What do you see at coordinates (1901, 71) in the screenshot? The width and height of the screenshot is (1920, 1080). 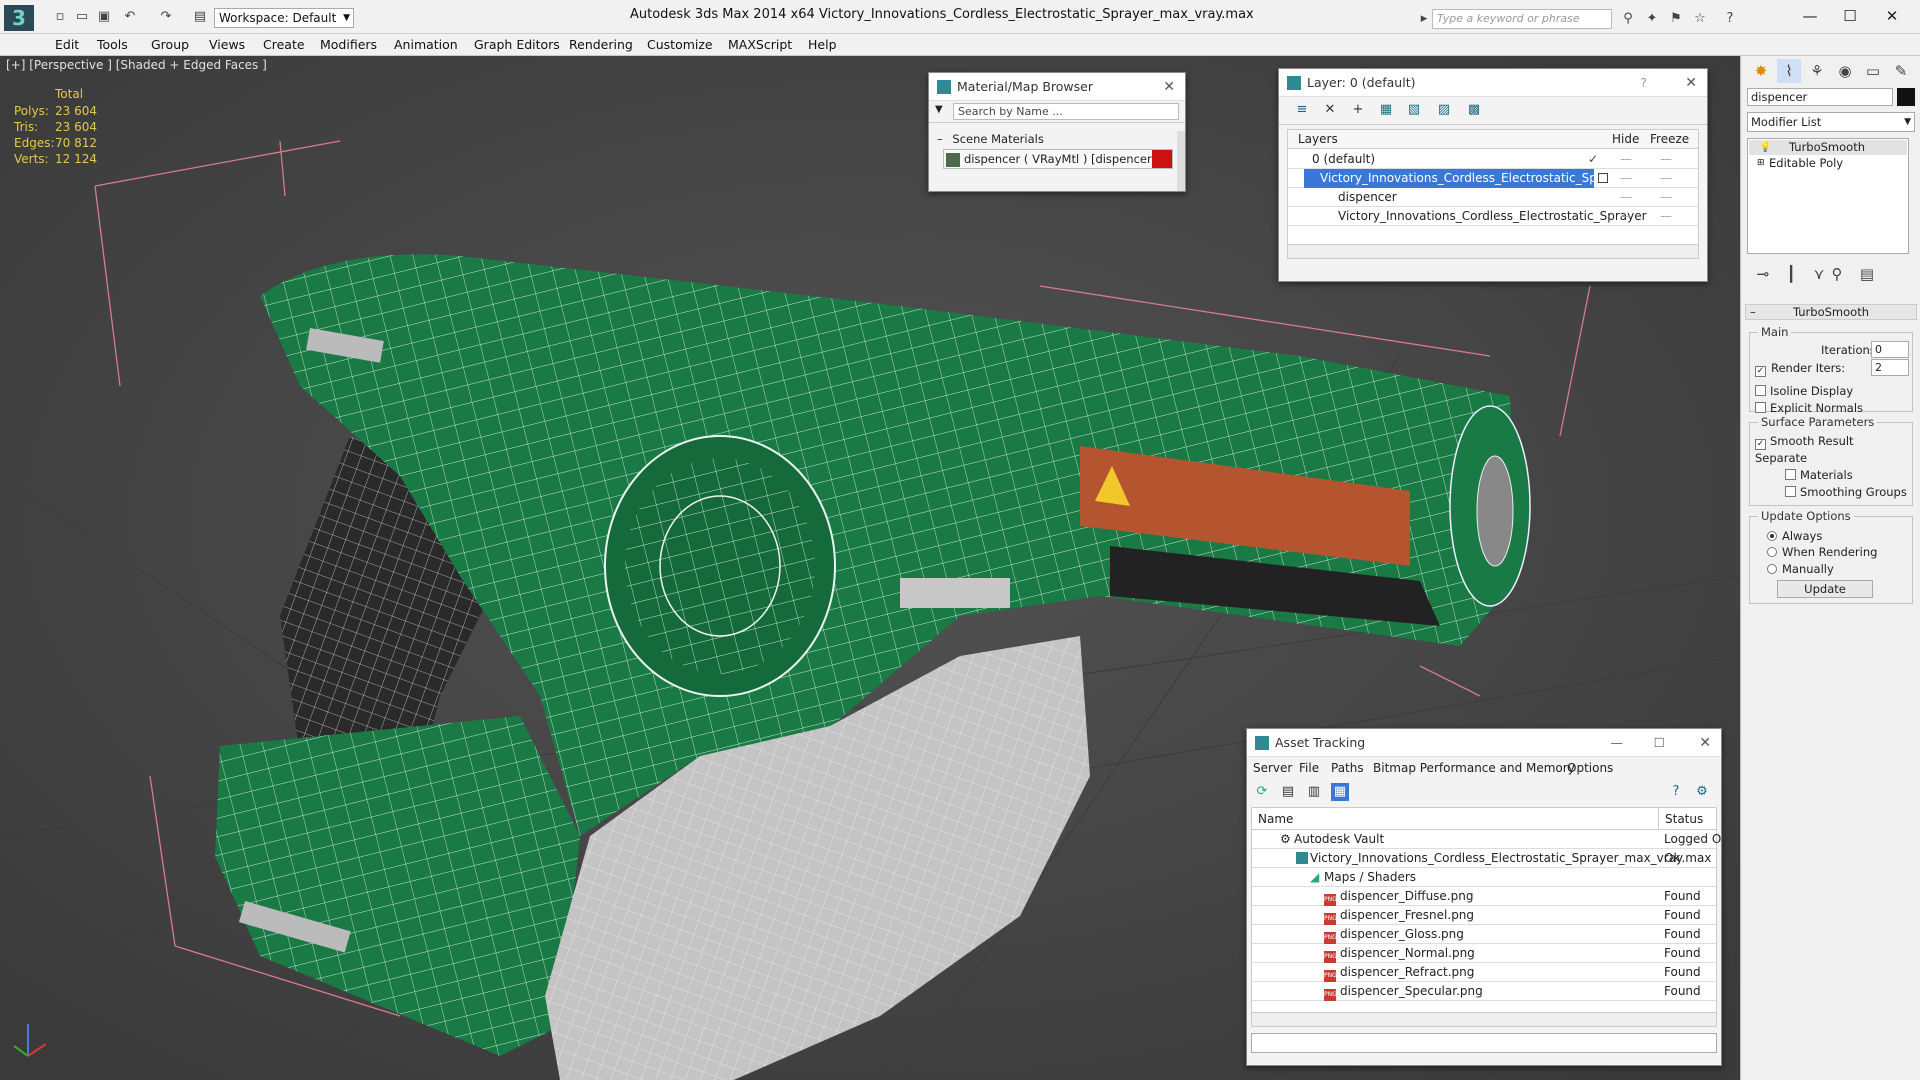 I see `utilities-tab-icon: ✎` at bounding box center [1901, 71].